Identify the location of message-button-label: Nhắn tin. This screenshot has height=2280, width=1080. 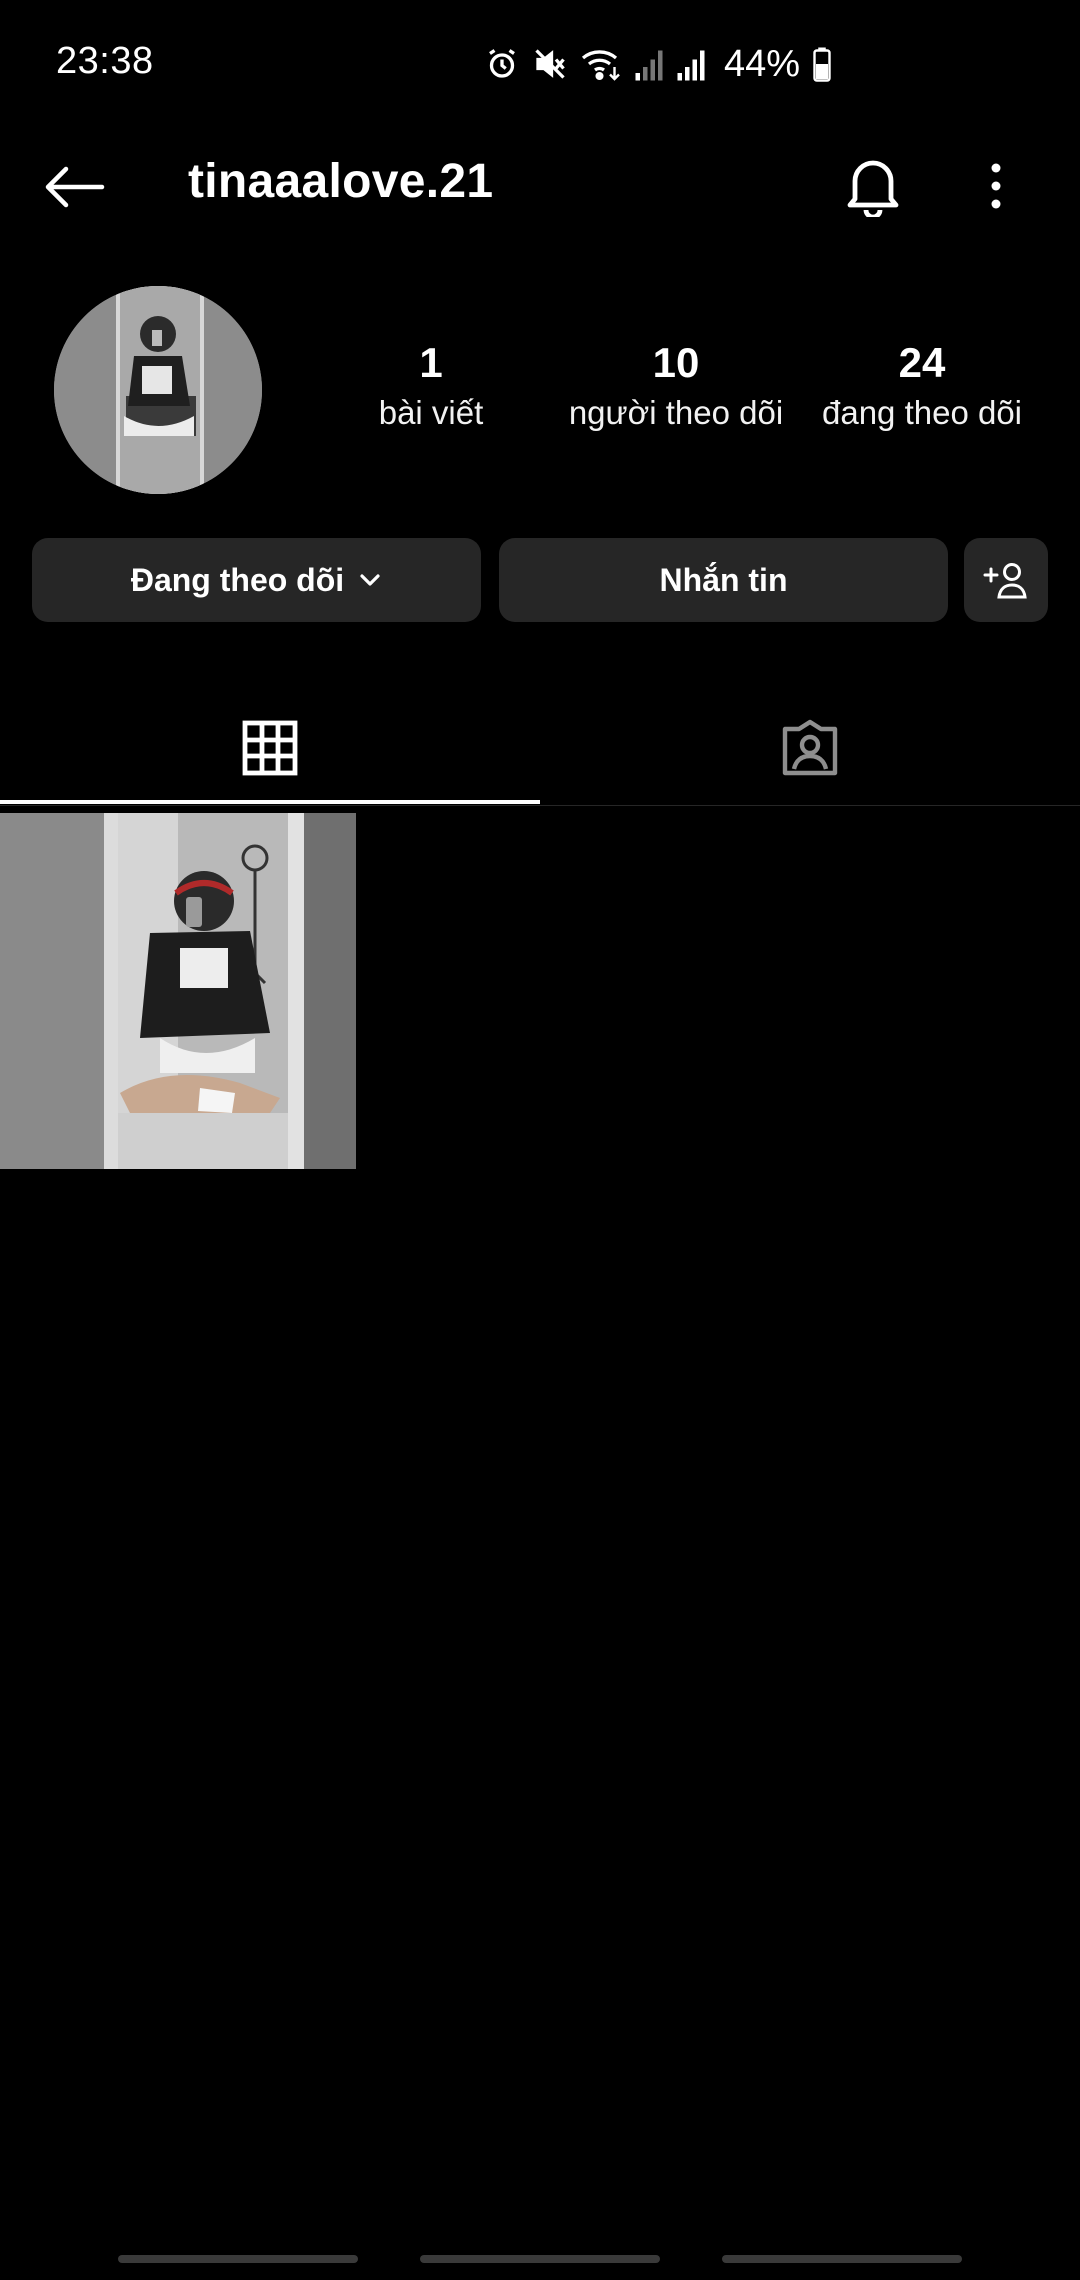
(723, 579).